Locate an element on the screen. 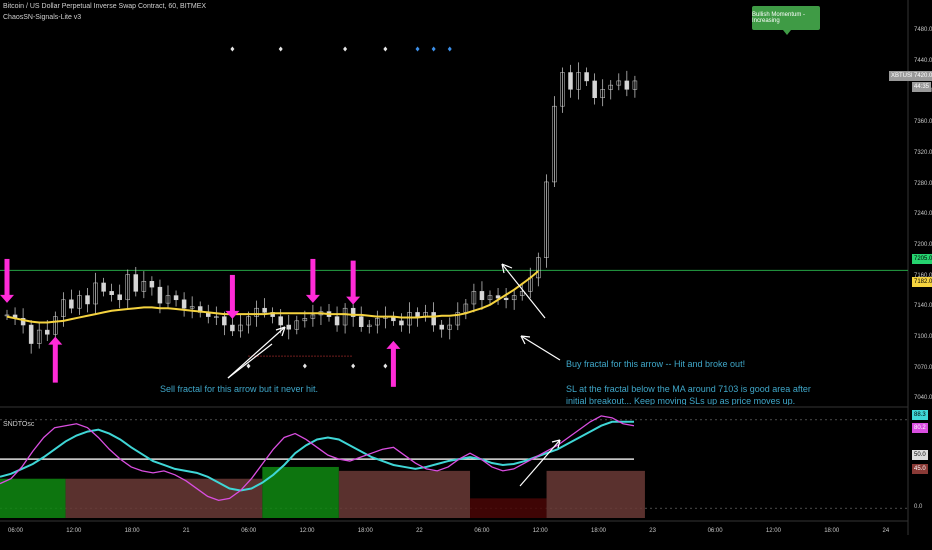 The height and width of the screenshot is (550, 932). ma-tag: 7182.0 is located at coordinates (922, 282).